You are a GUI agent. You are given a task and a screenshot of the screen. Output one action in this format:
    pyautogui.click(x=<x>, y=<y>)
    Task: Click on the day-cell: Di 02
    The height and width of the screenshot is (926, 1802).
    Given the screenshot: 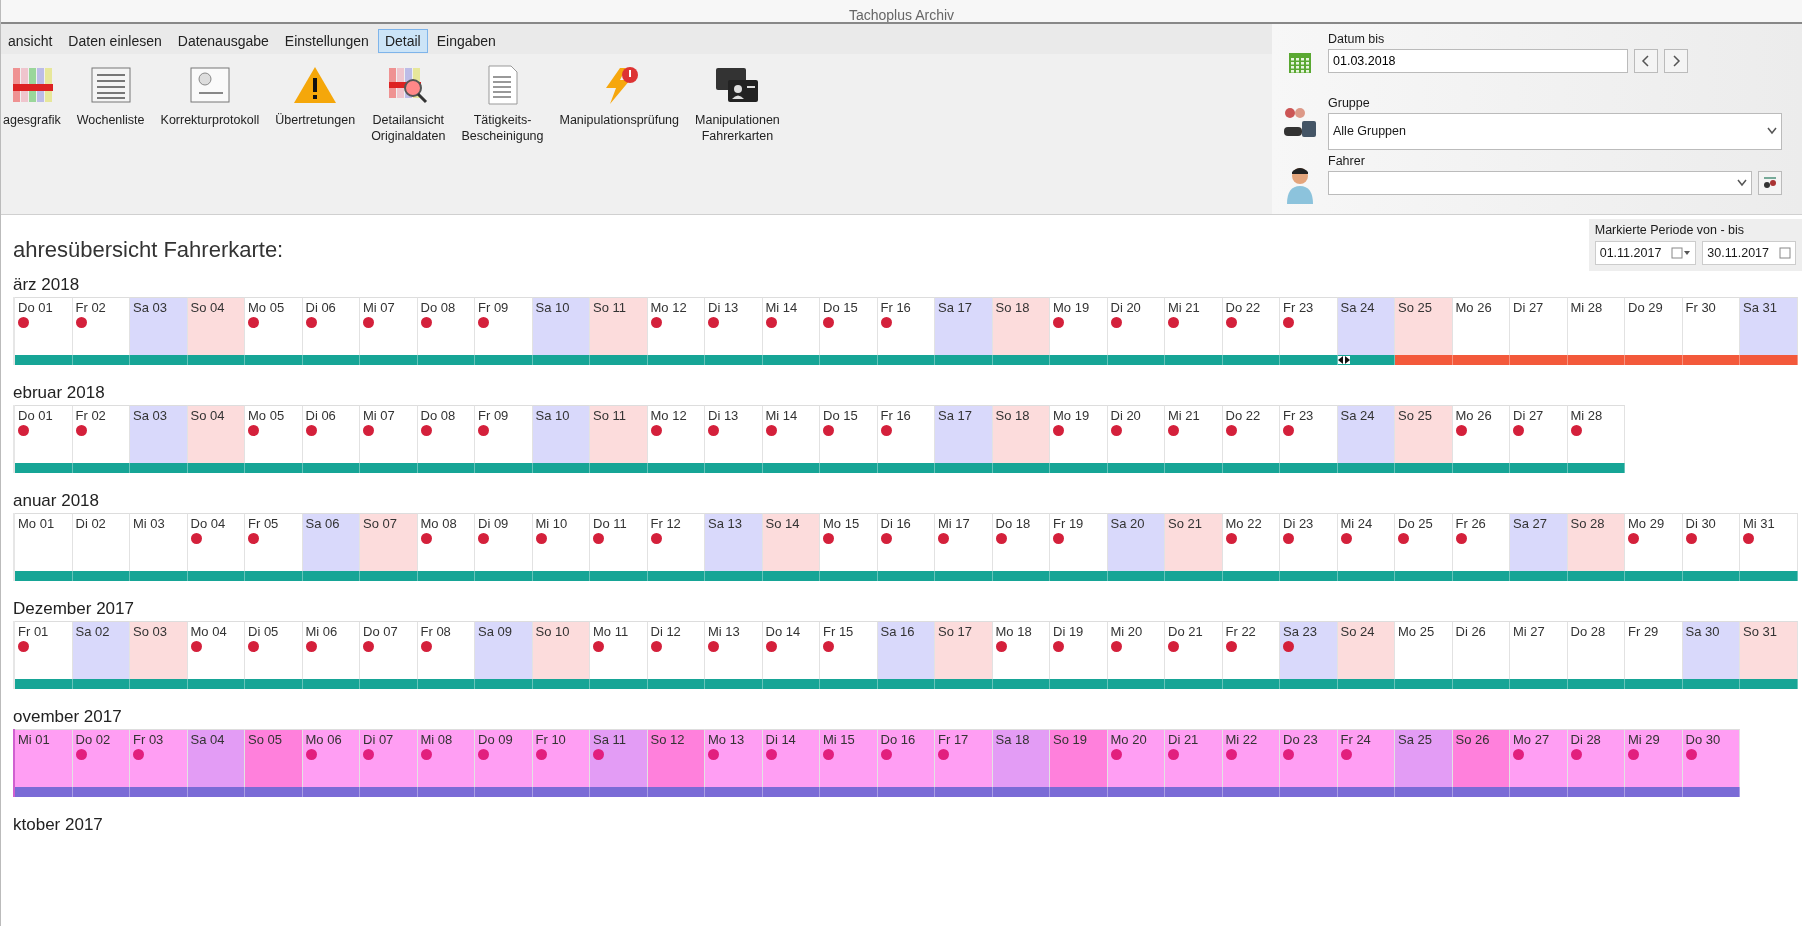 What is the action you would take?
    pyautogui.click(x=101, y=542)
    